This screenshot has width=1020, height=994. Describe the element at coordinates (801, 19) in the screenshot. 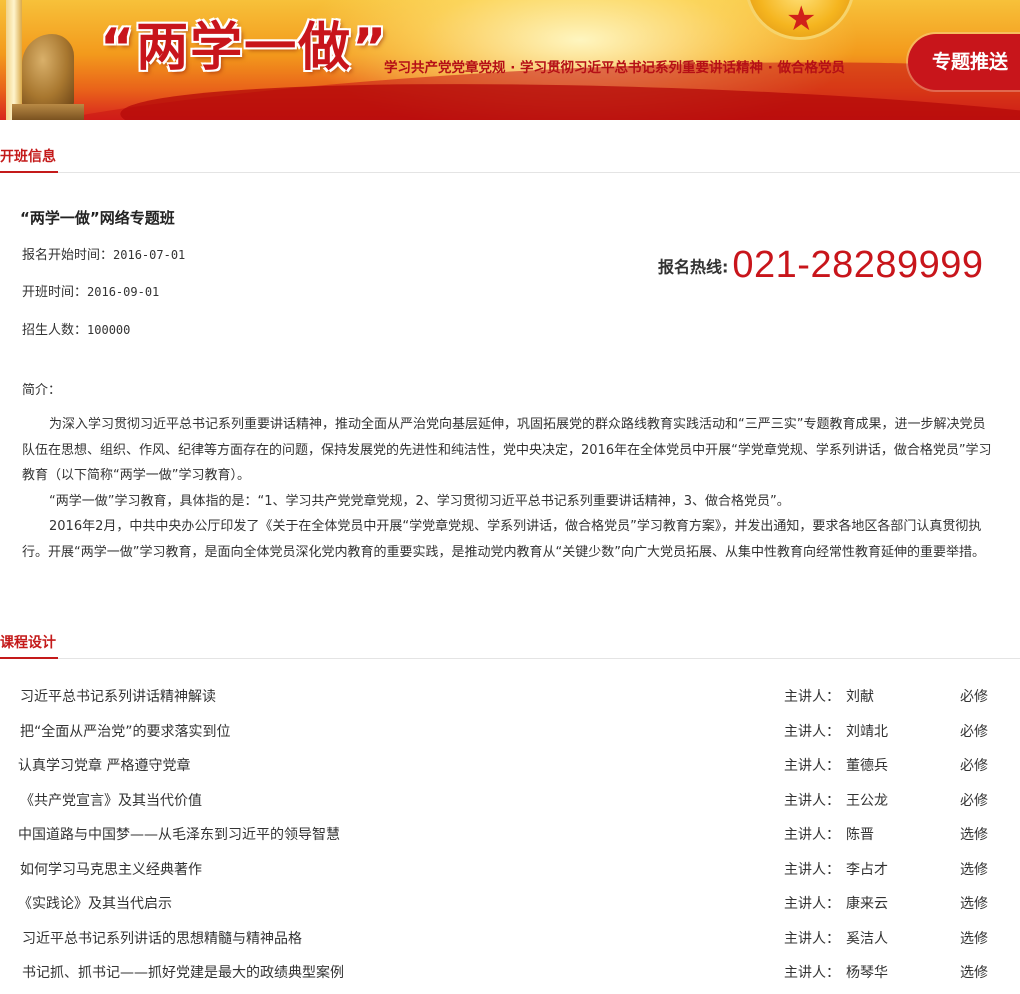

I see `star-icon: ★` at that location.